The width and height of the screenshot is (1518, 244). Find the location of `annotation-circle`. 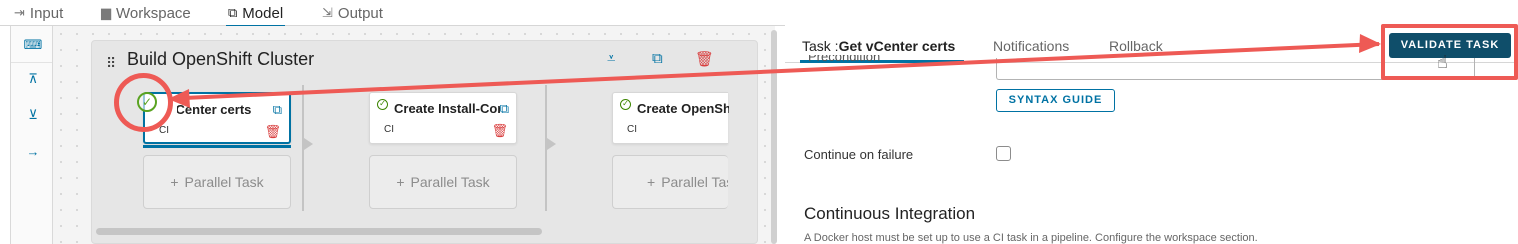

annotation-circle is located at coordinates (143, 102).